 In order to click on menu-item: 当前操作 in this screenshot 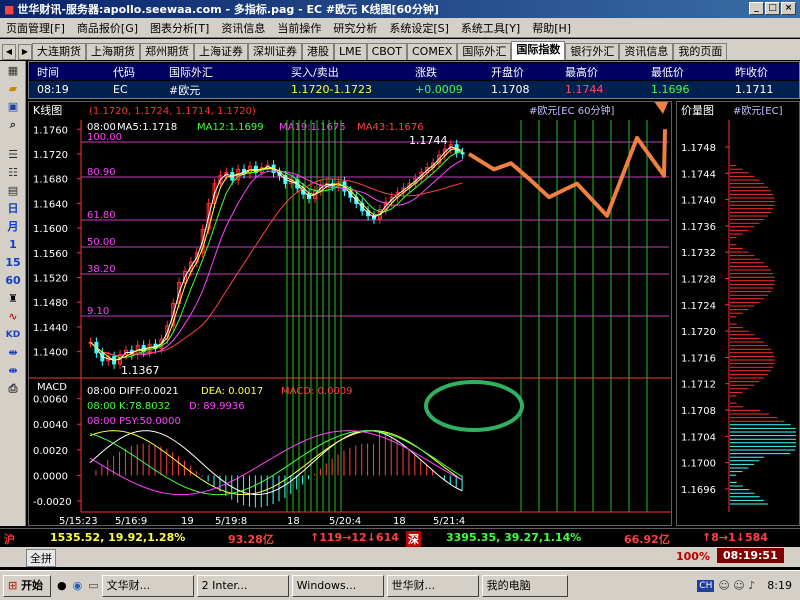, I will do `click(299, 28)`.